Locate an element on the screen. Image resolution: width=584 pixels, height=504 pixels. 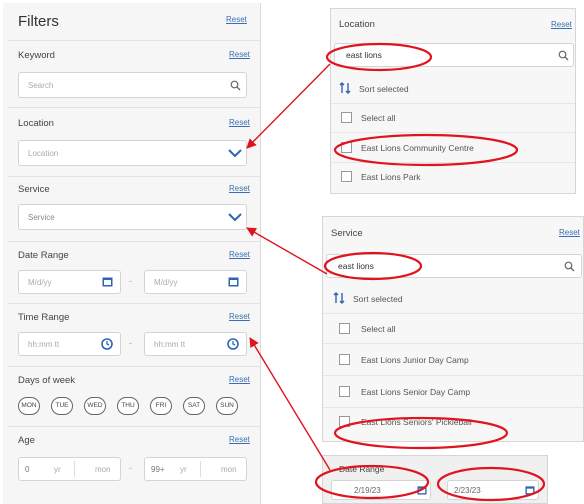
reset-all-link: Reset is located at coordinates (236, 19).